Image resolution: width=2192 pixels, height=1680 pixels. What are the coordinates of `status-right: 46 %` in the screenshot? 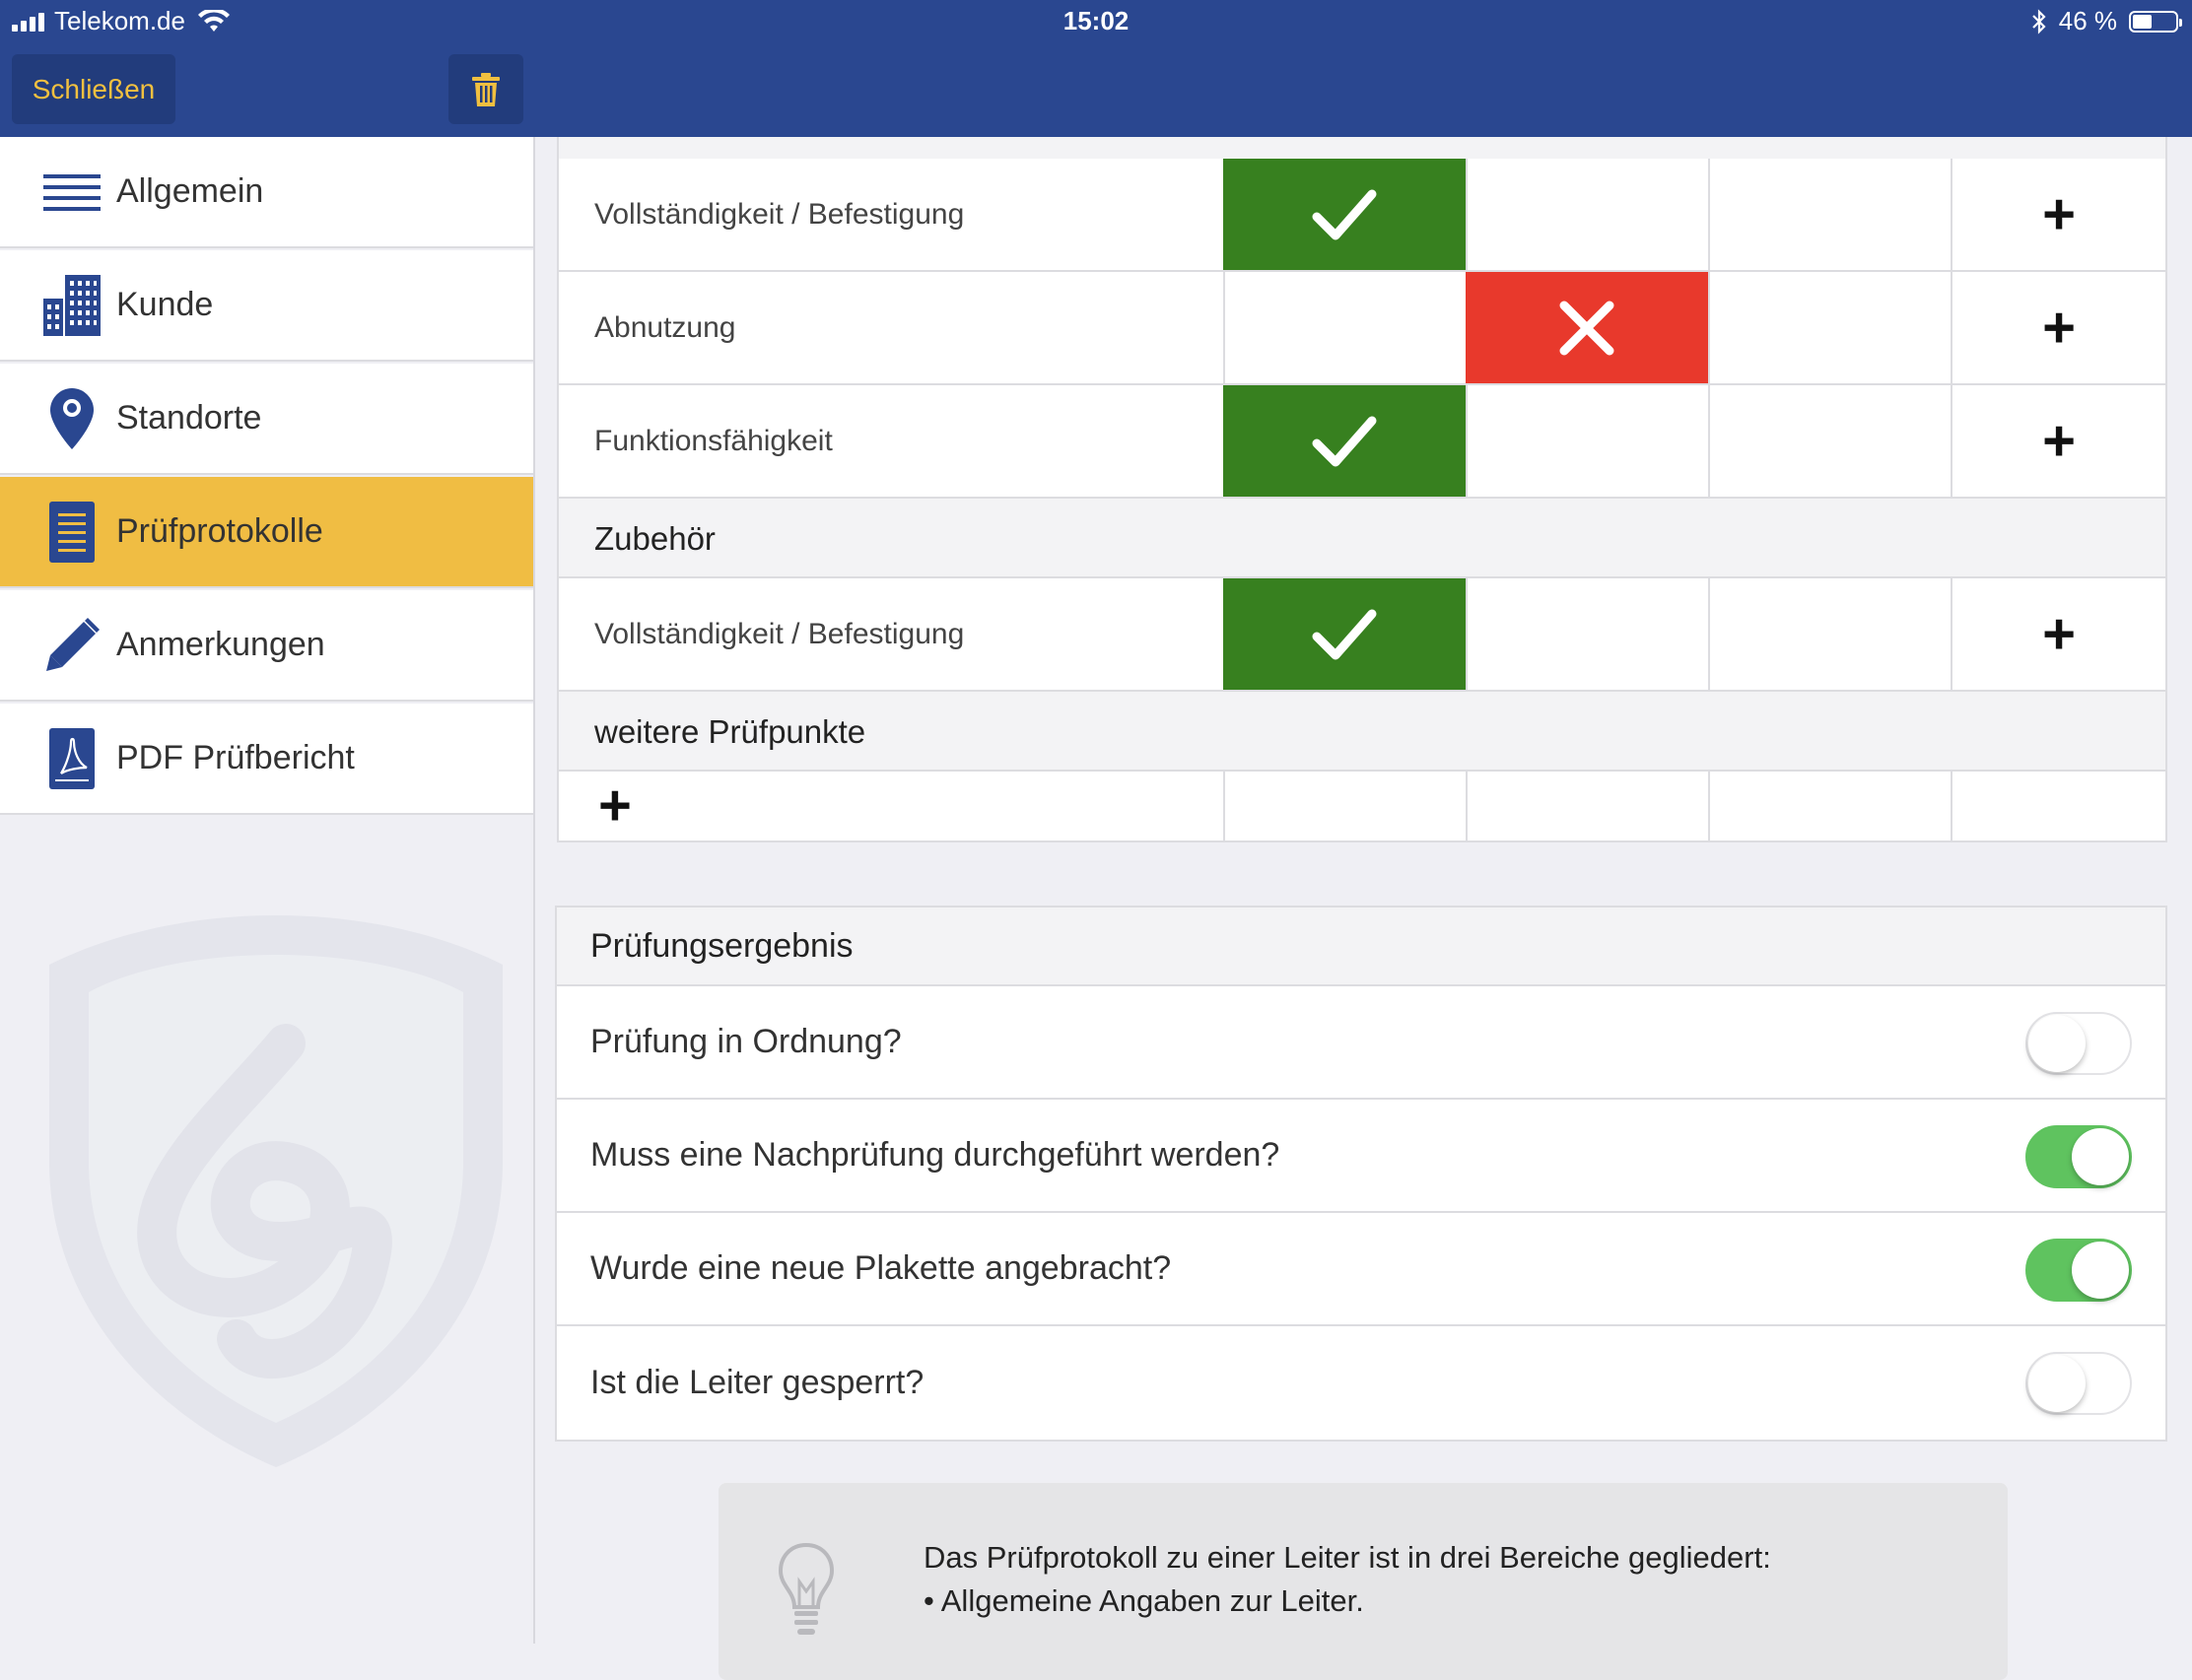 It's located at (2106, 21).